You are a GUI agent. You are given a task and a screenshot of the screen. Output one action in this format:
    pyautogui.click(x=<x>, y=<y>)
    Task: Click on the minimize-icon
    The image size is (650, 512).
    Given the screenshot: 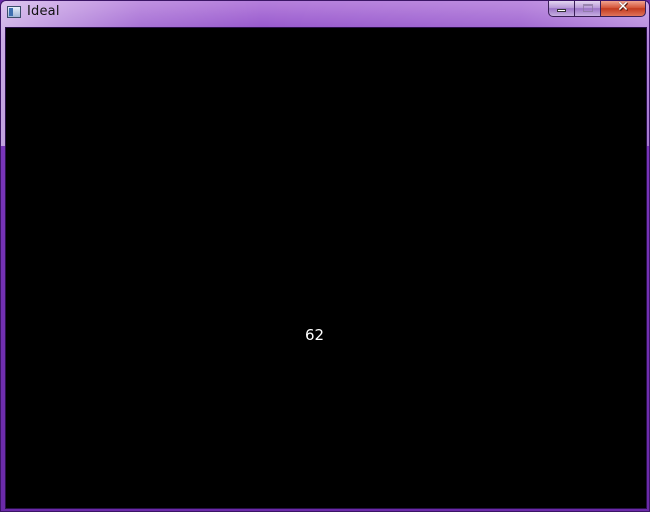 What is the action you would take?
    pyautogui.click(x=561, y=10)
    